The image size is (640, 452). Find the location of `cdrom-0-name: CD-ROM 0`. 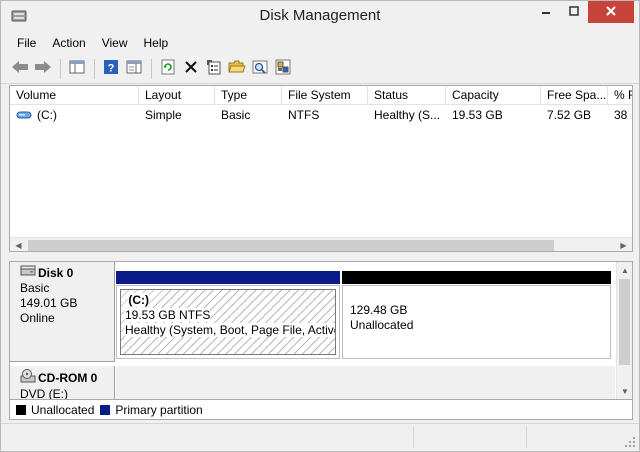

cdrom-0-name: CD-ROM 0 is located at coordinates (68, 377).